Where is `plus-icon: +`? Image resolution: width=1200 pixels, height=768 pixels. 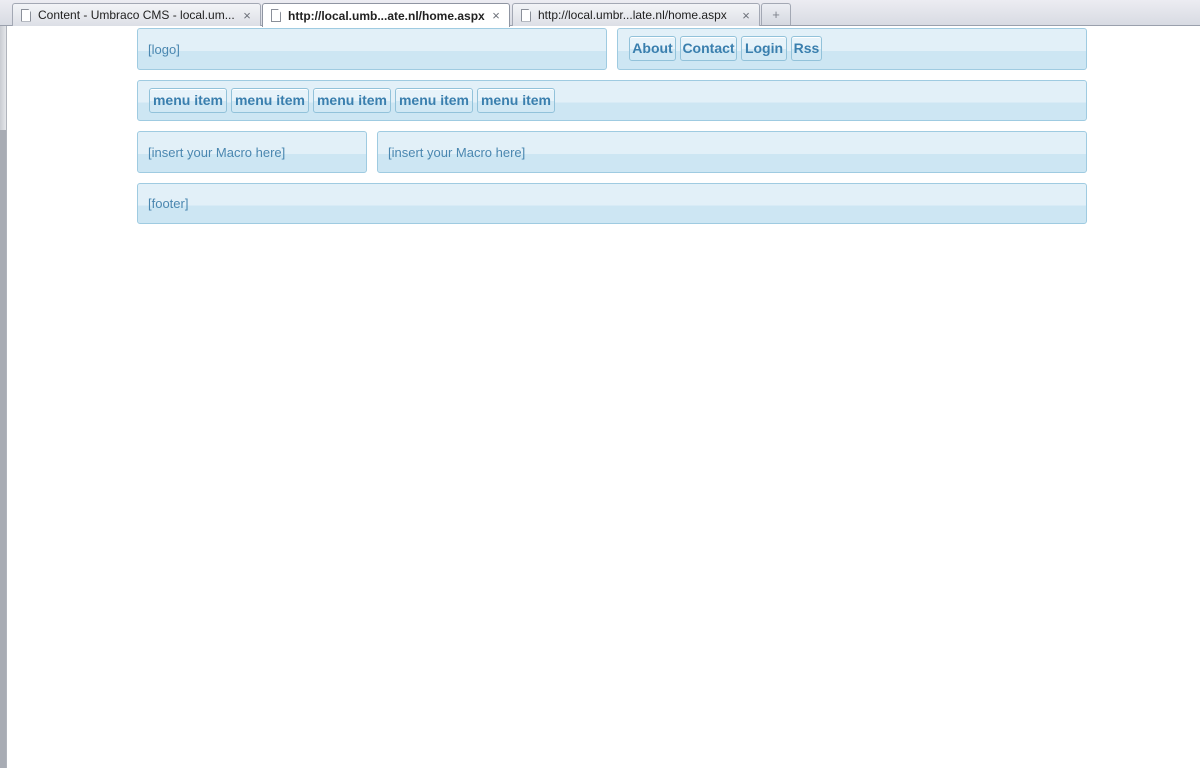 plus-icon: + is located at coordinates (776, 14).